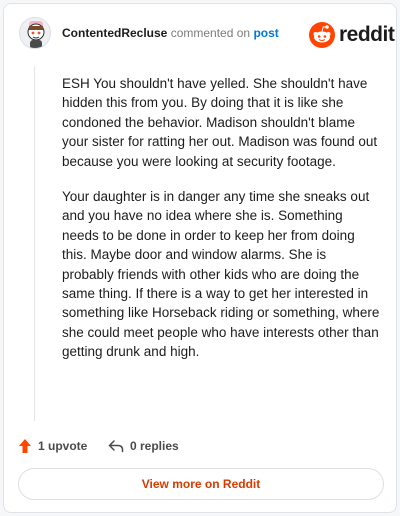 The height and width of the screenshot is (516, 400). Describe the element at coordinates (210, 33) in the screenshot. I see `attribution-action-text: commented on` at that location.